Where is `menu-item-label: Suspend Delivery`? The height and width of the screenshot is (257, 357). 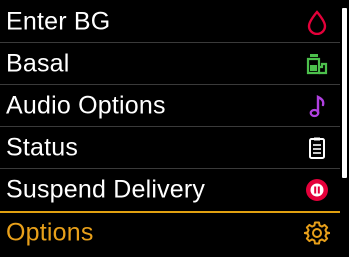
menu-item-label: Suspend Delivery is located at coordinates (106, 189).